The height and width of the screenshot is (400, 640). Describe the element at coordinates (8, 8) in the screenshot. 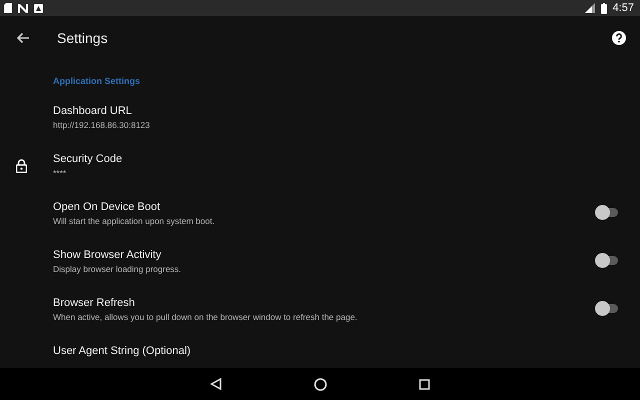

I see `sd-card-icon` at that location.